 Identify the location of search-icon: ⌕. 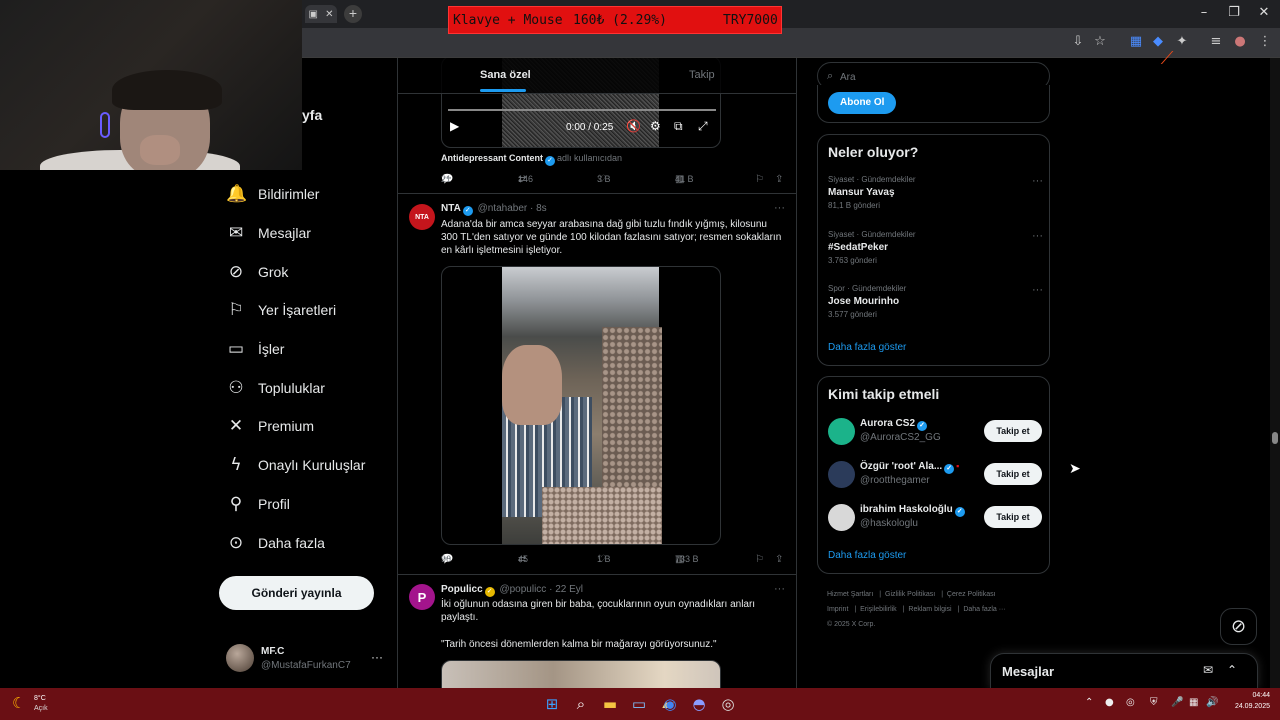
(581, 704).